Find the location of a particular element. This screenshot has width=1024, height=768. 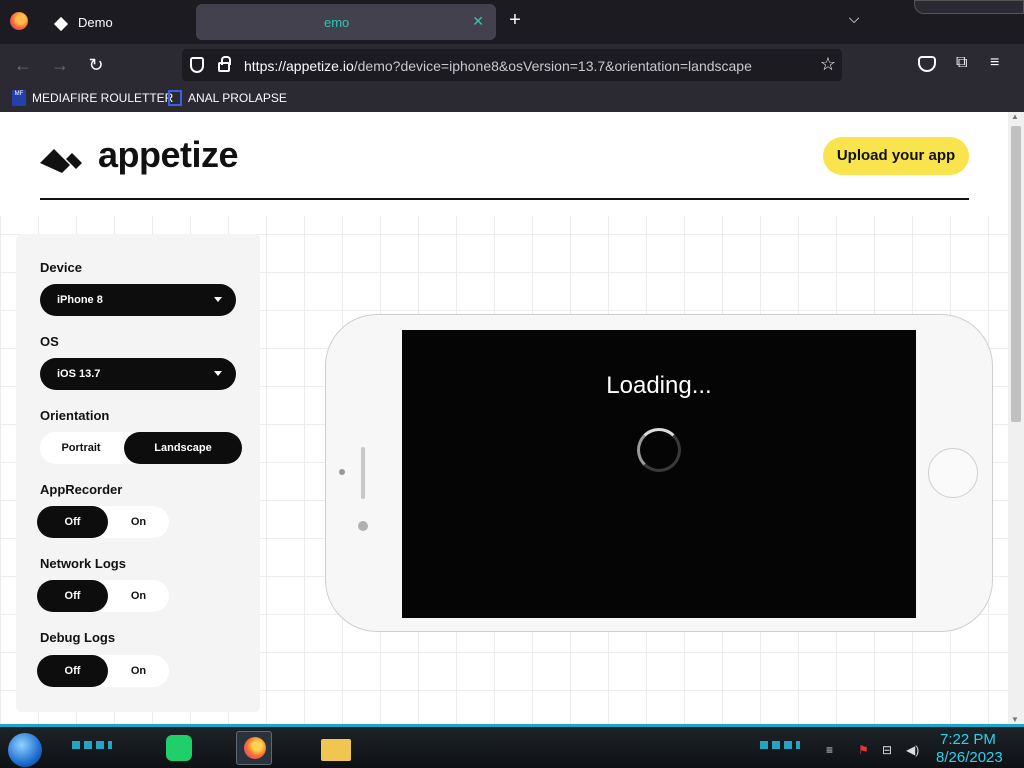

tab-bar: Demo emo ✕ + ⌵ is located at coordinates (512, 22).